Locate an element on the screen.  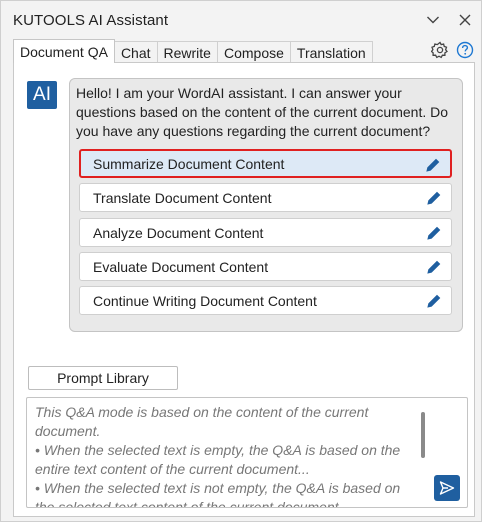
input-scrollbar is located at coordinates (423, 435).